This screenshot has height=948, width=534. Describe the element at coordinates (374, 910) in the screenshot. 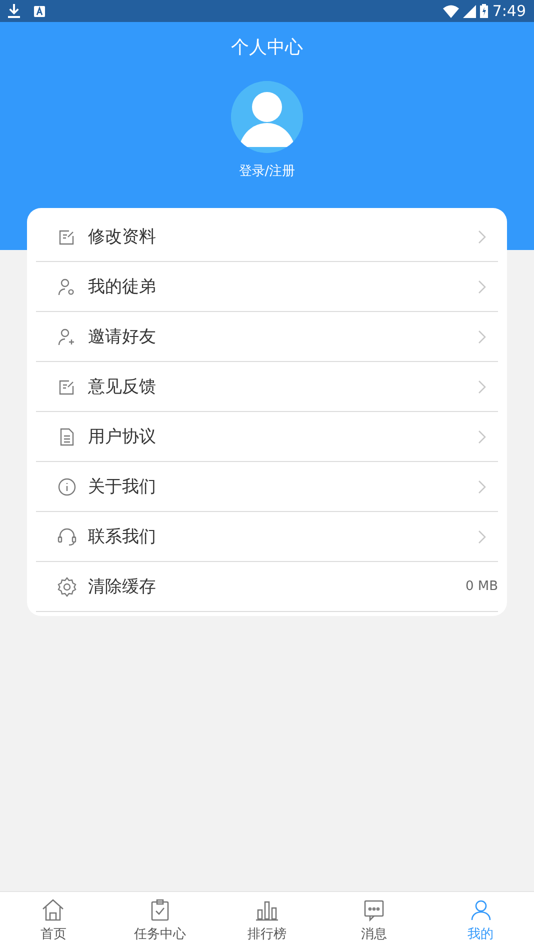

I see `message-icon` at that location.